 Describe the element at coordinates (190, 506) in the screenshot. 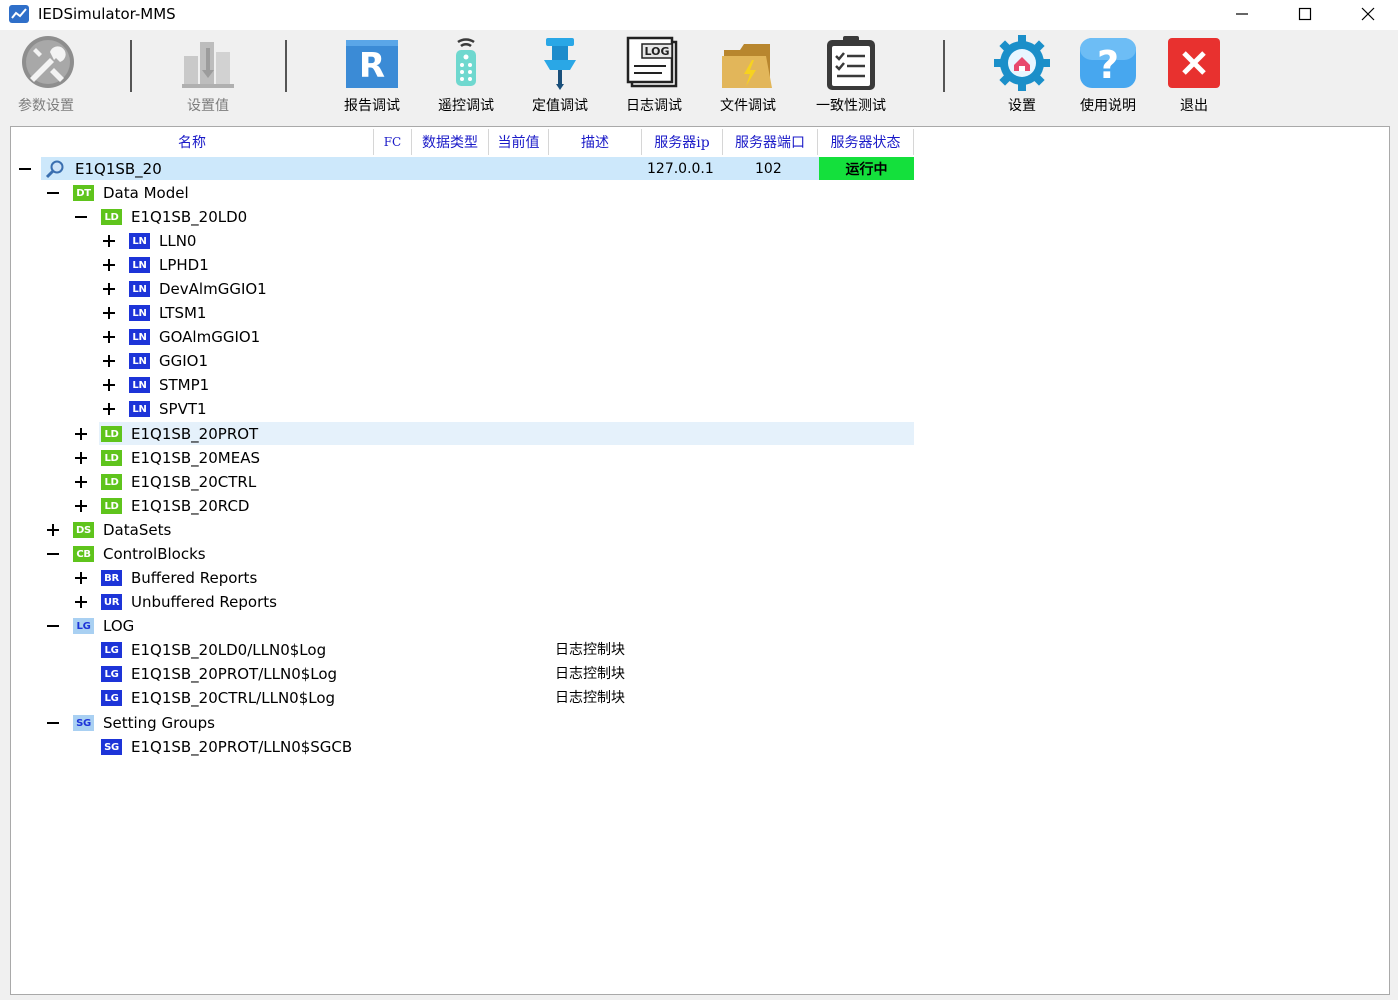

I see `tree-node-ld: E1Q1SB_20RCD` at that location.